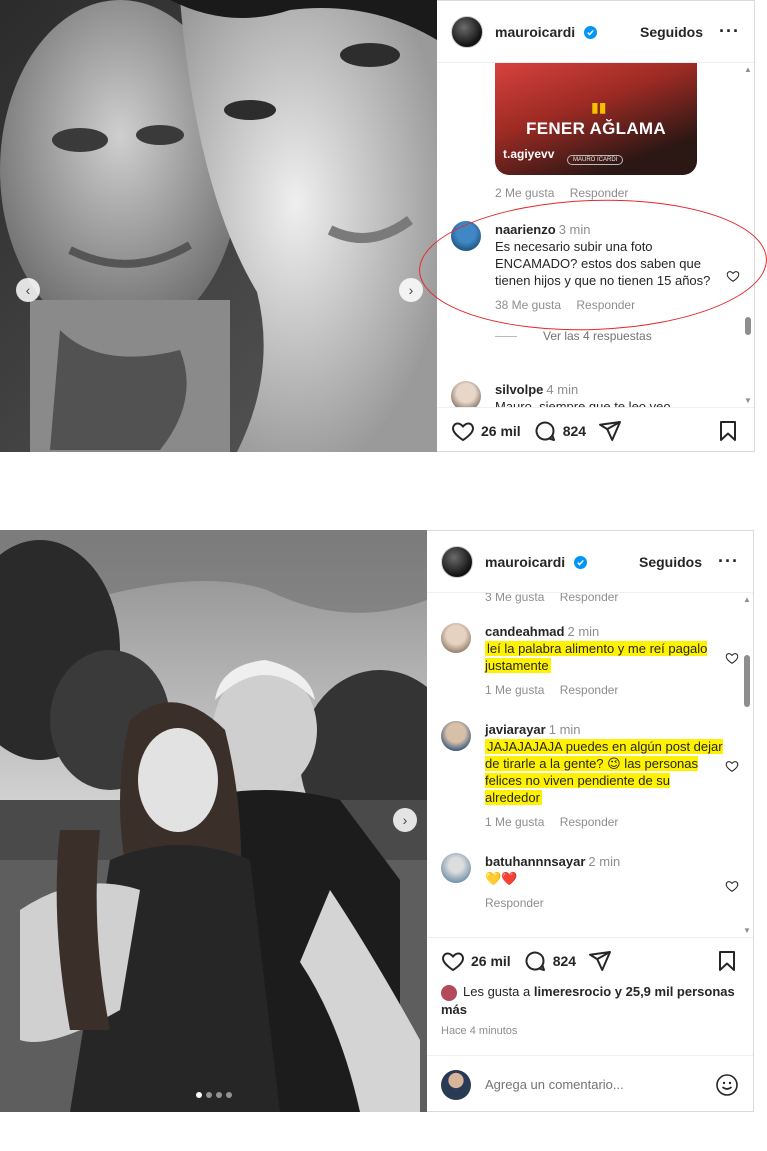 This screenshot has height=1151, width=767. What do you see at coordinates (535, 861) in the screenshot?
I see `commenter-username: batuhannnsayar` at bounding box center [535, 861].